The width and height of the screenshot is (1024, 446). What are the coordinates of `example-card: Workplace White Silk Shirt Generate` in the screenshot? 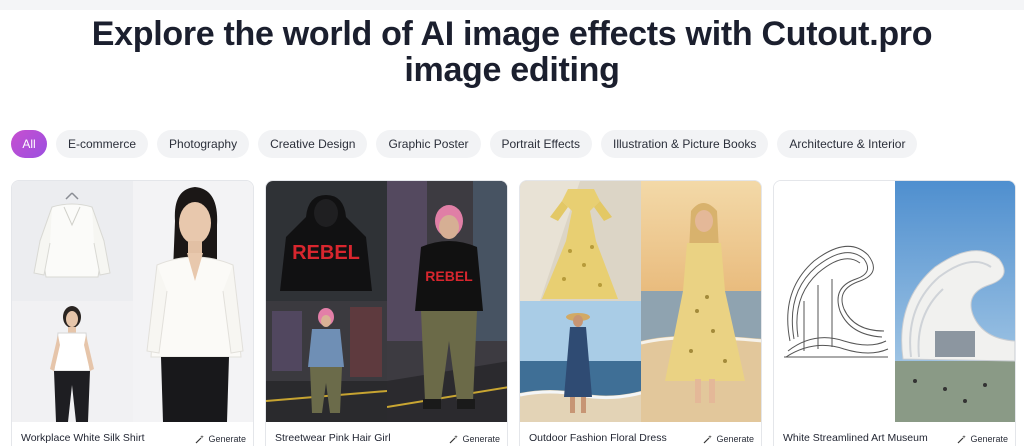 It's located at (132, 313).